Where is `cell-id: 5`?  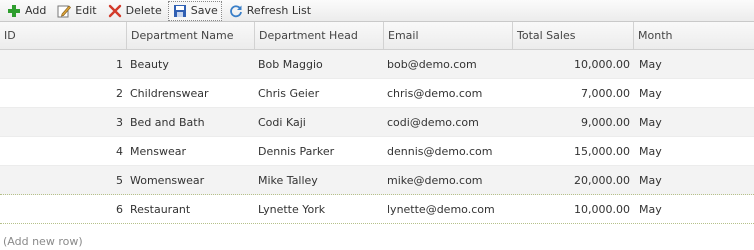 cell-id: 5 is located at coordinates (119, 180).